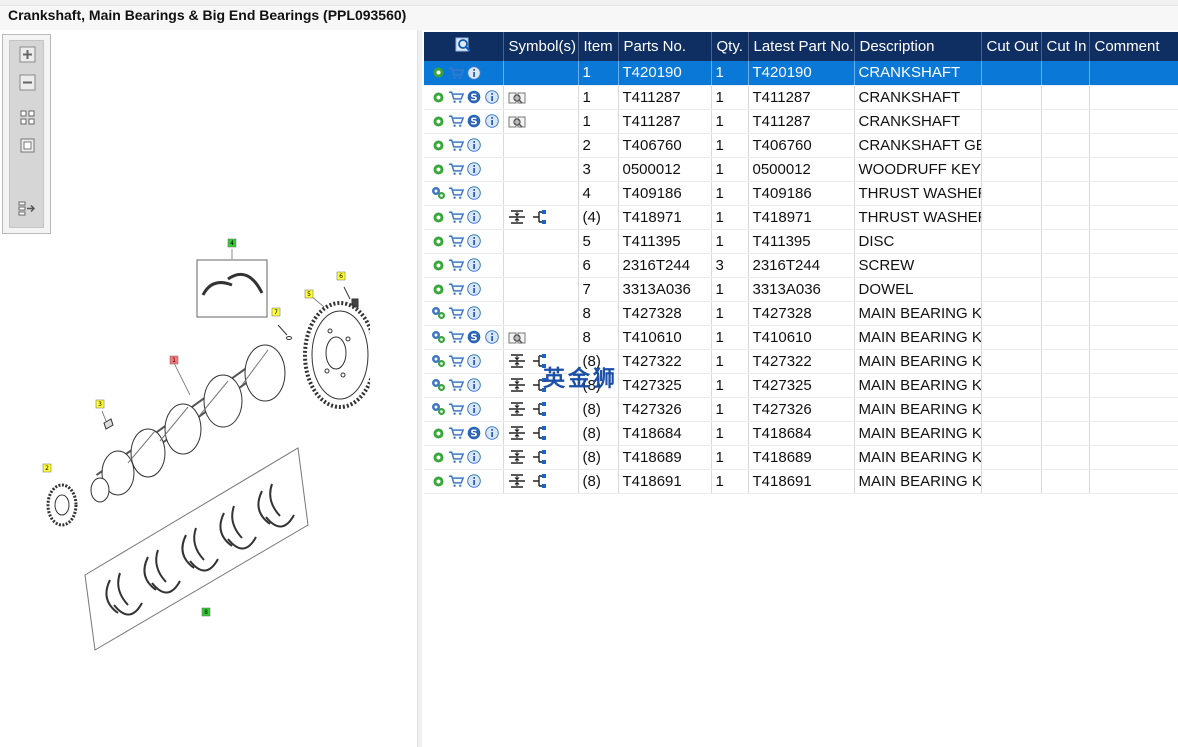 The height and width of the screenshot is (747, 1178). I want to click on table-row: (8)T4186911T418691MAIN BEARING KIT, so click(801, 481).